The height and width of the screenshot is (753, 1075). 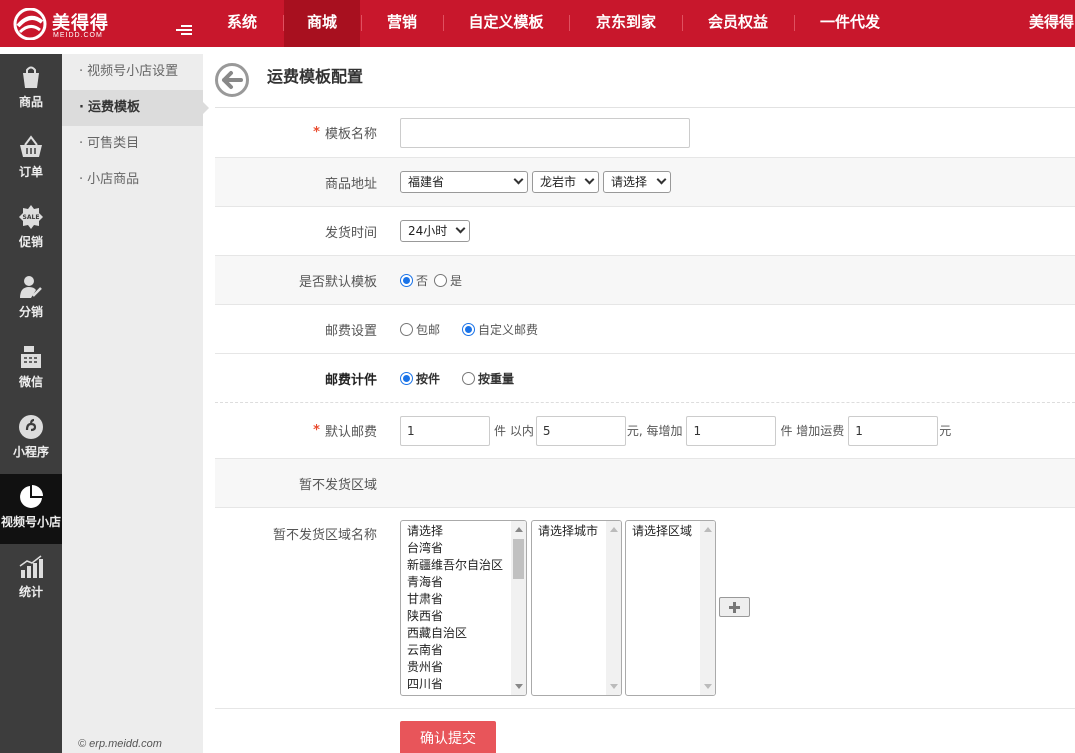 I want to click on is-default-yes-radio, so click(x=441, y=280).